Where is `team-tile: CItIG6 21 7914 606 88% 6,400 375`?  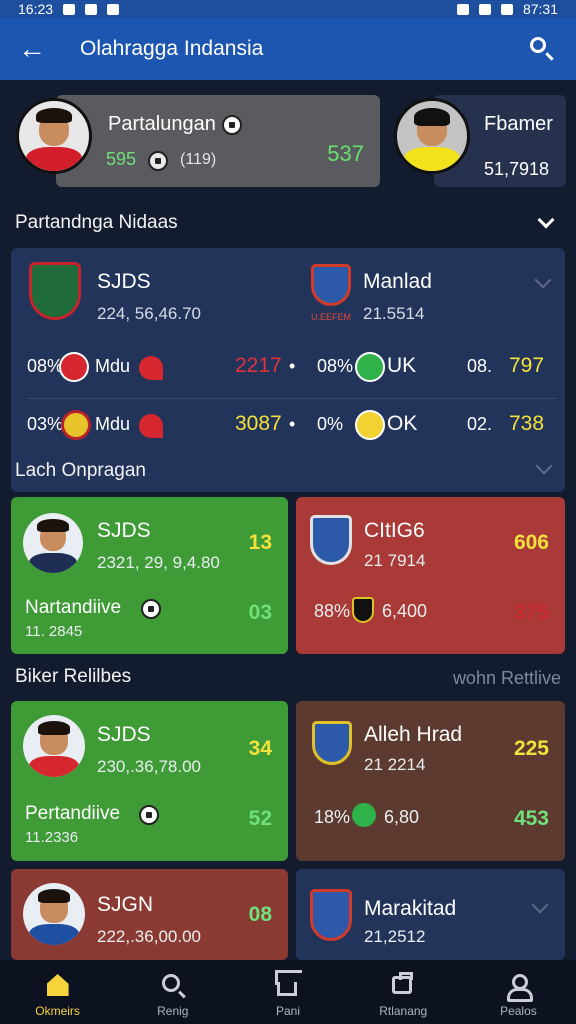
team-tile: CItIG6 21 7914 606 88% 6,400 375 is located at coordinates (430, 575).